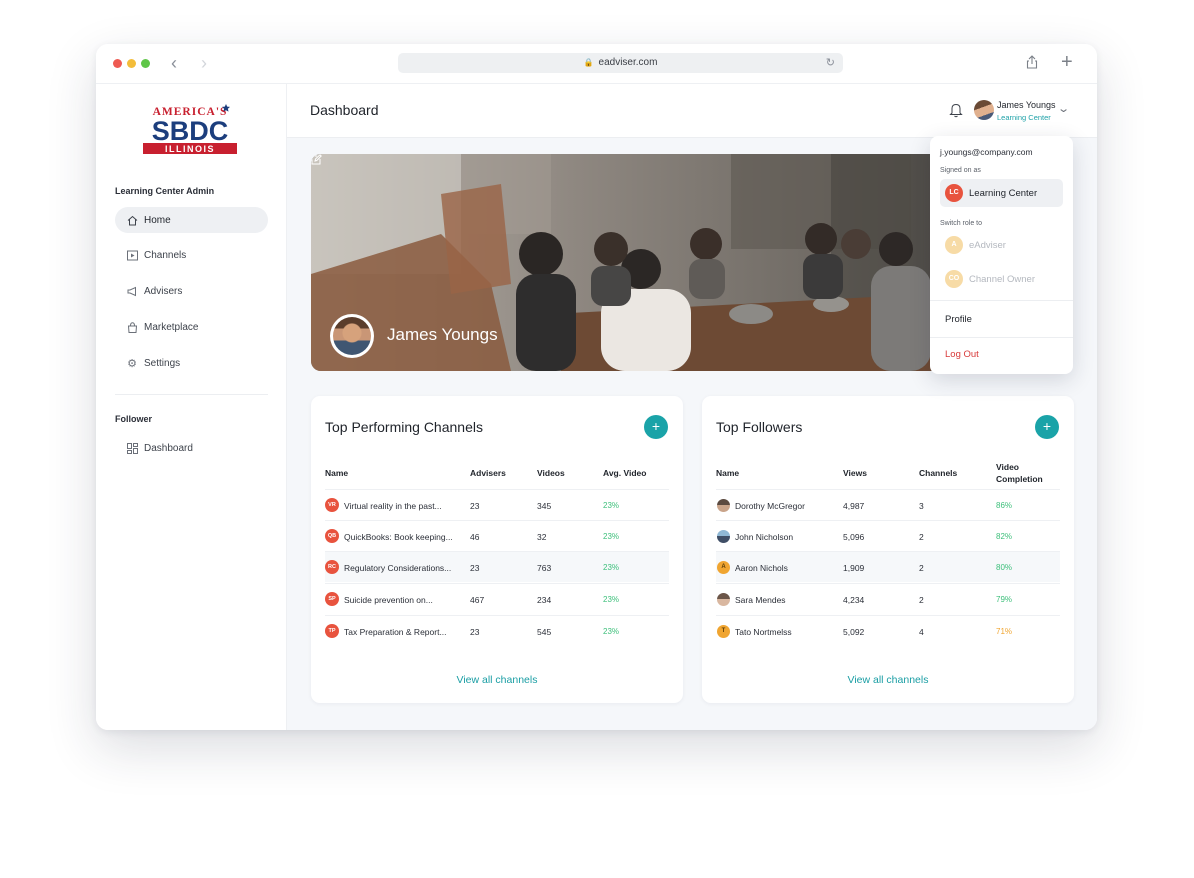  Describe the element at coordinates (960, 170) in the screenshot. I see `signed-on-label: Signed on as` at that location.